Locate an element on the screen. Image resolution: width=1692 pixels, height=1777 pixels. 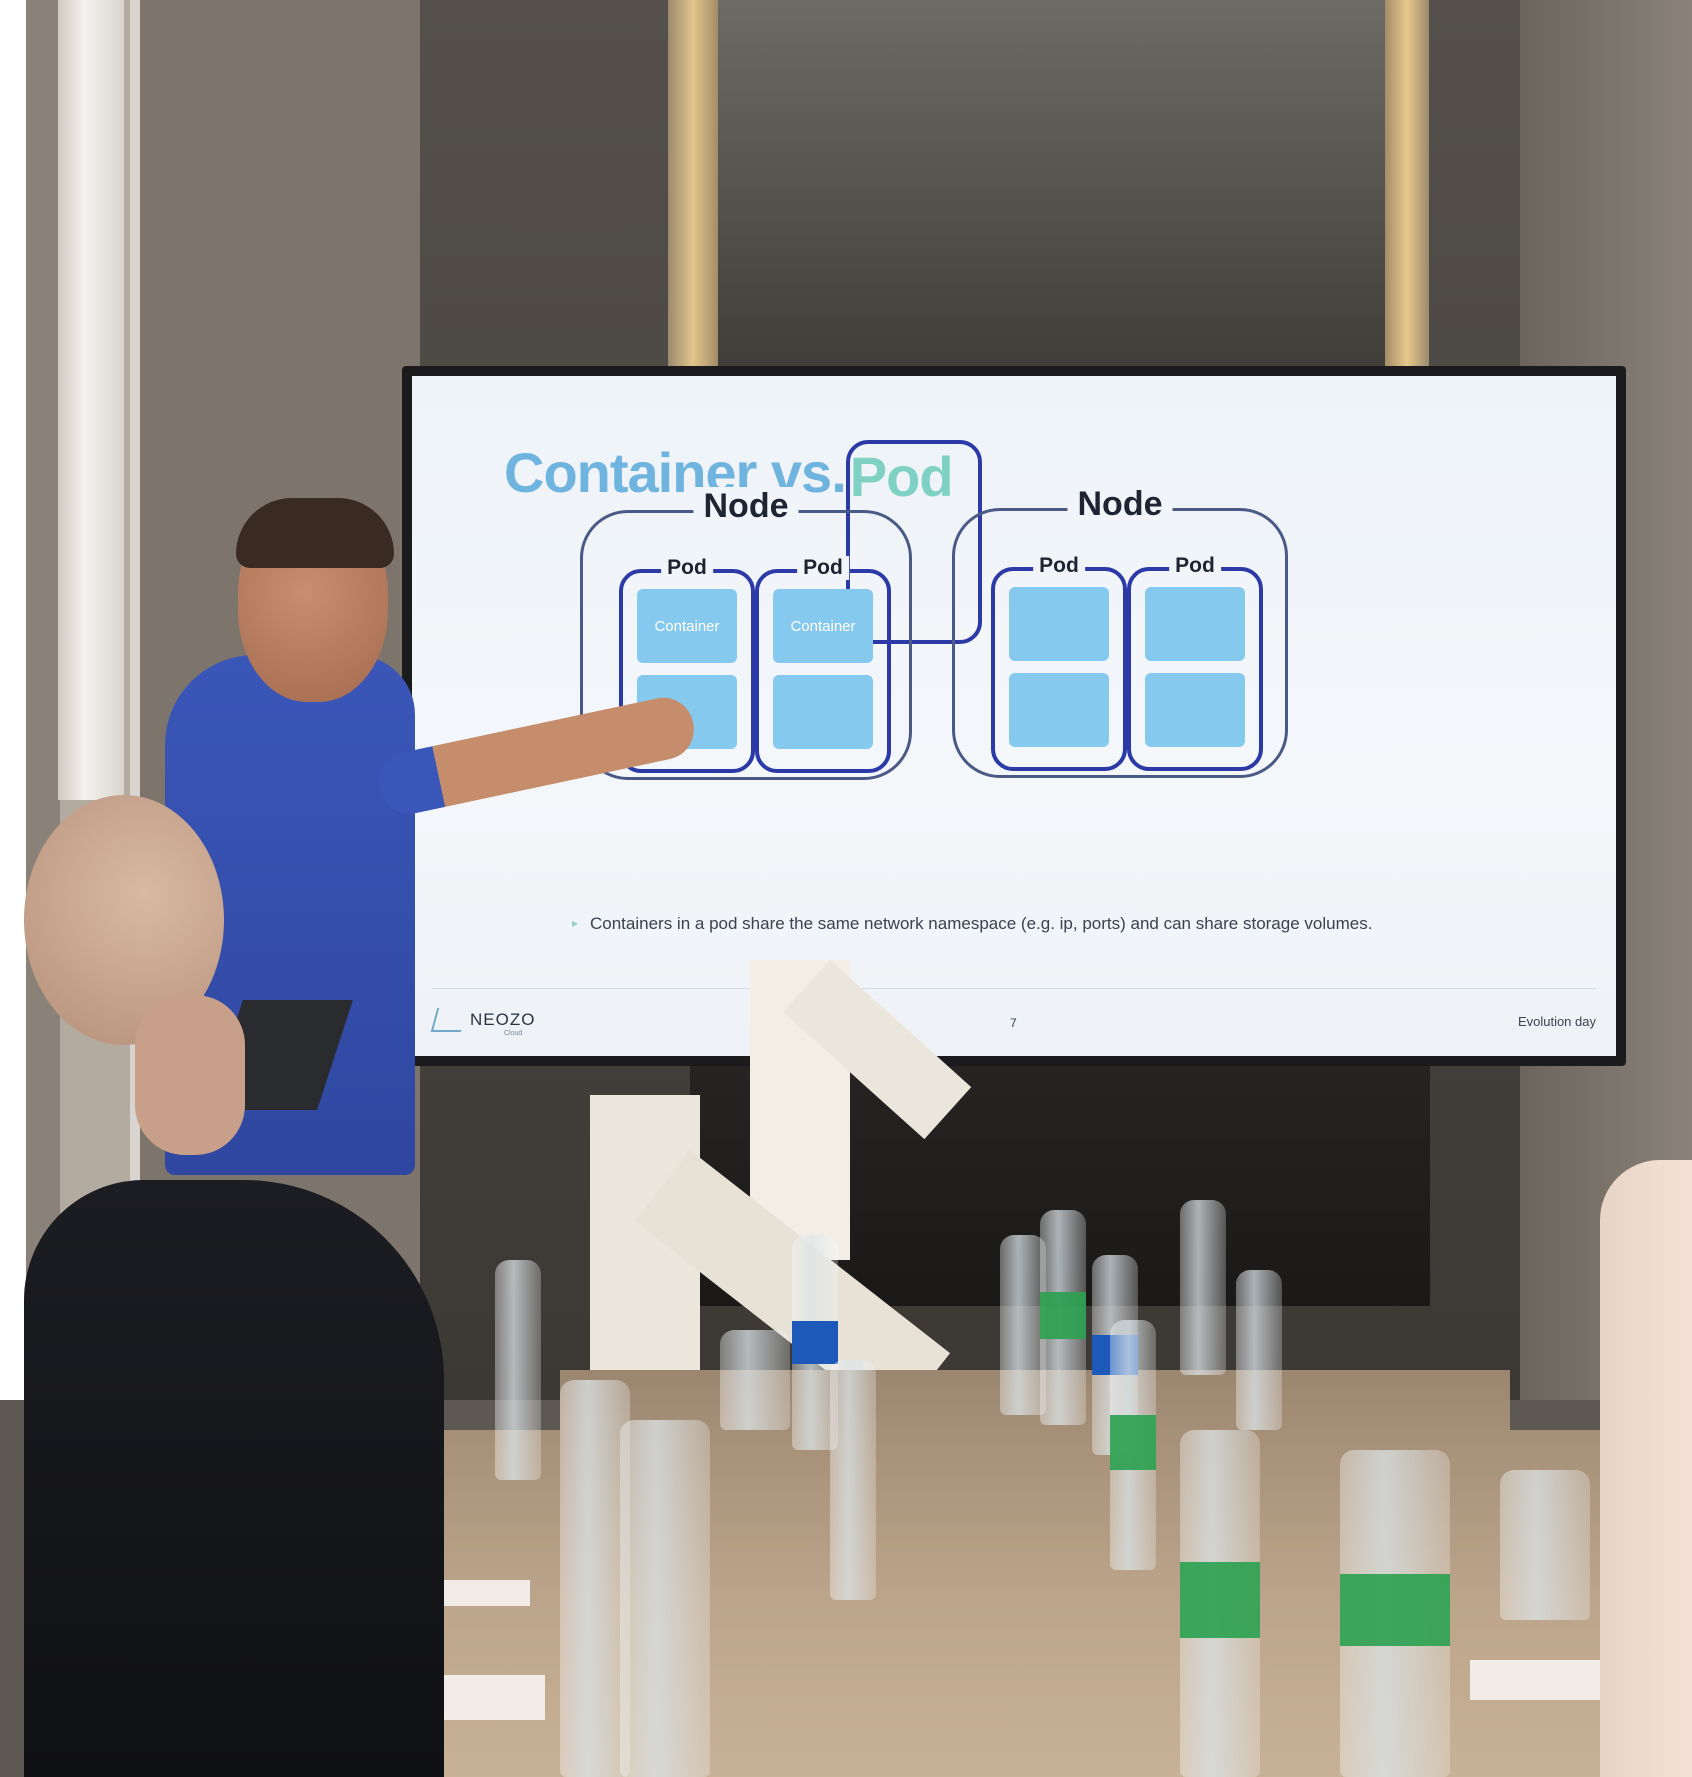
notepad is located at coordinates (1545, 1680).